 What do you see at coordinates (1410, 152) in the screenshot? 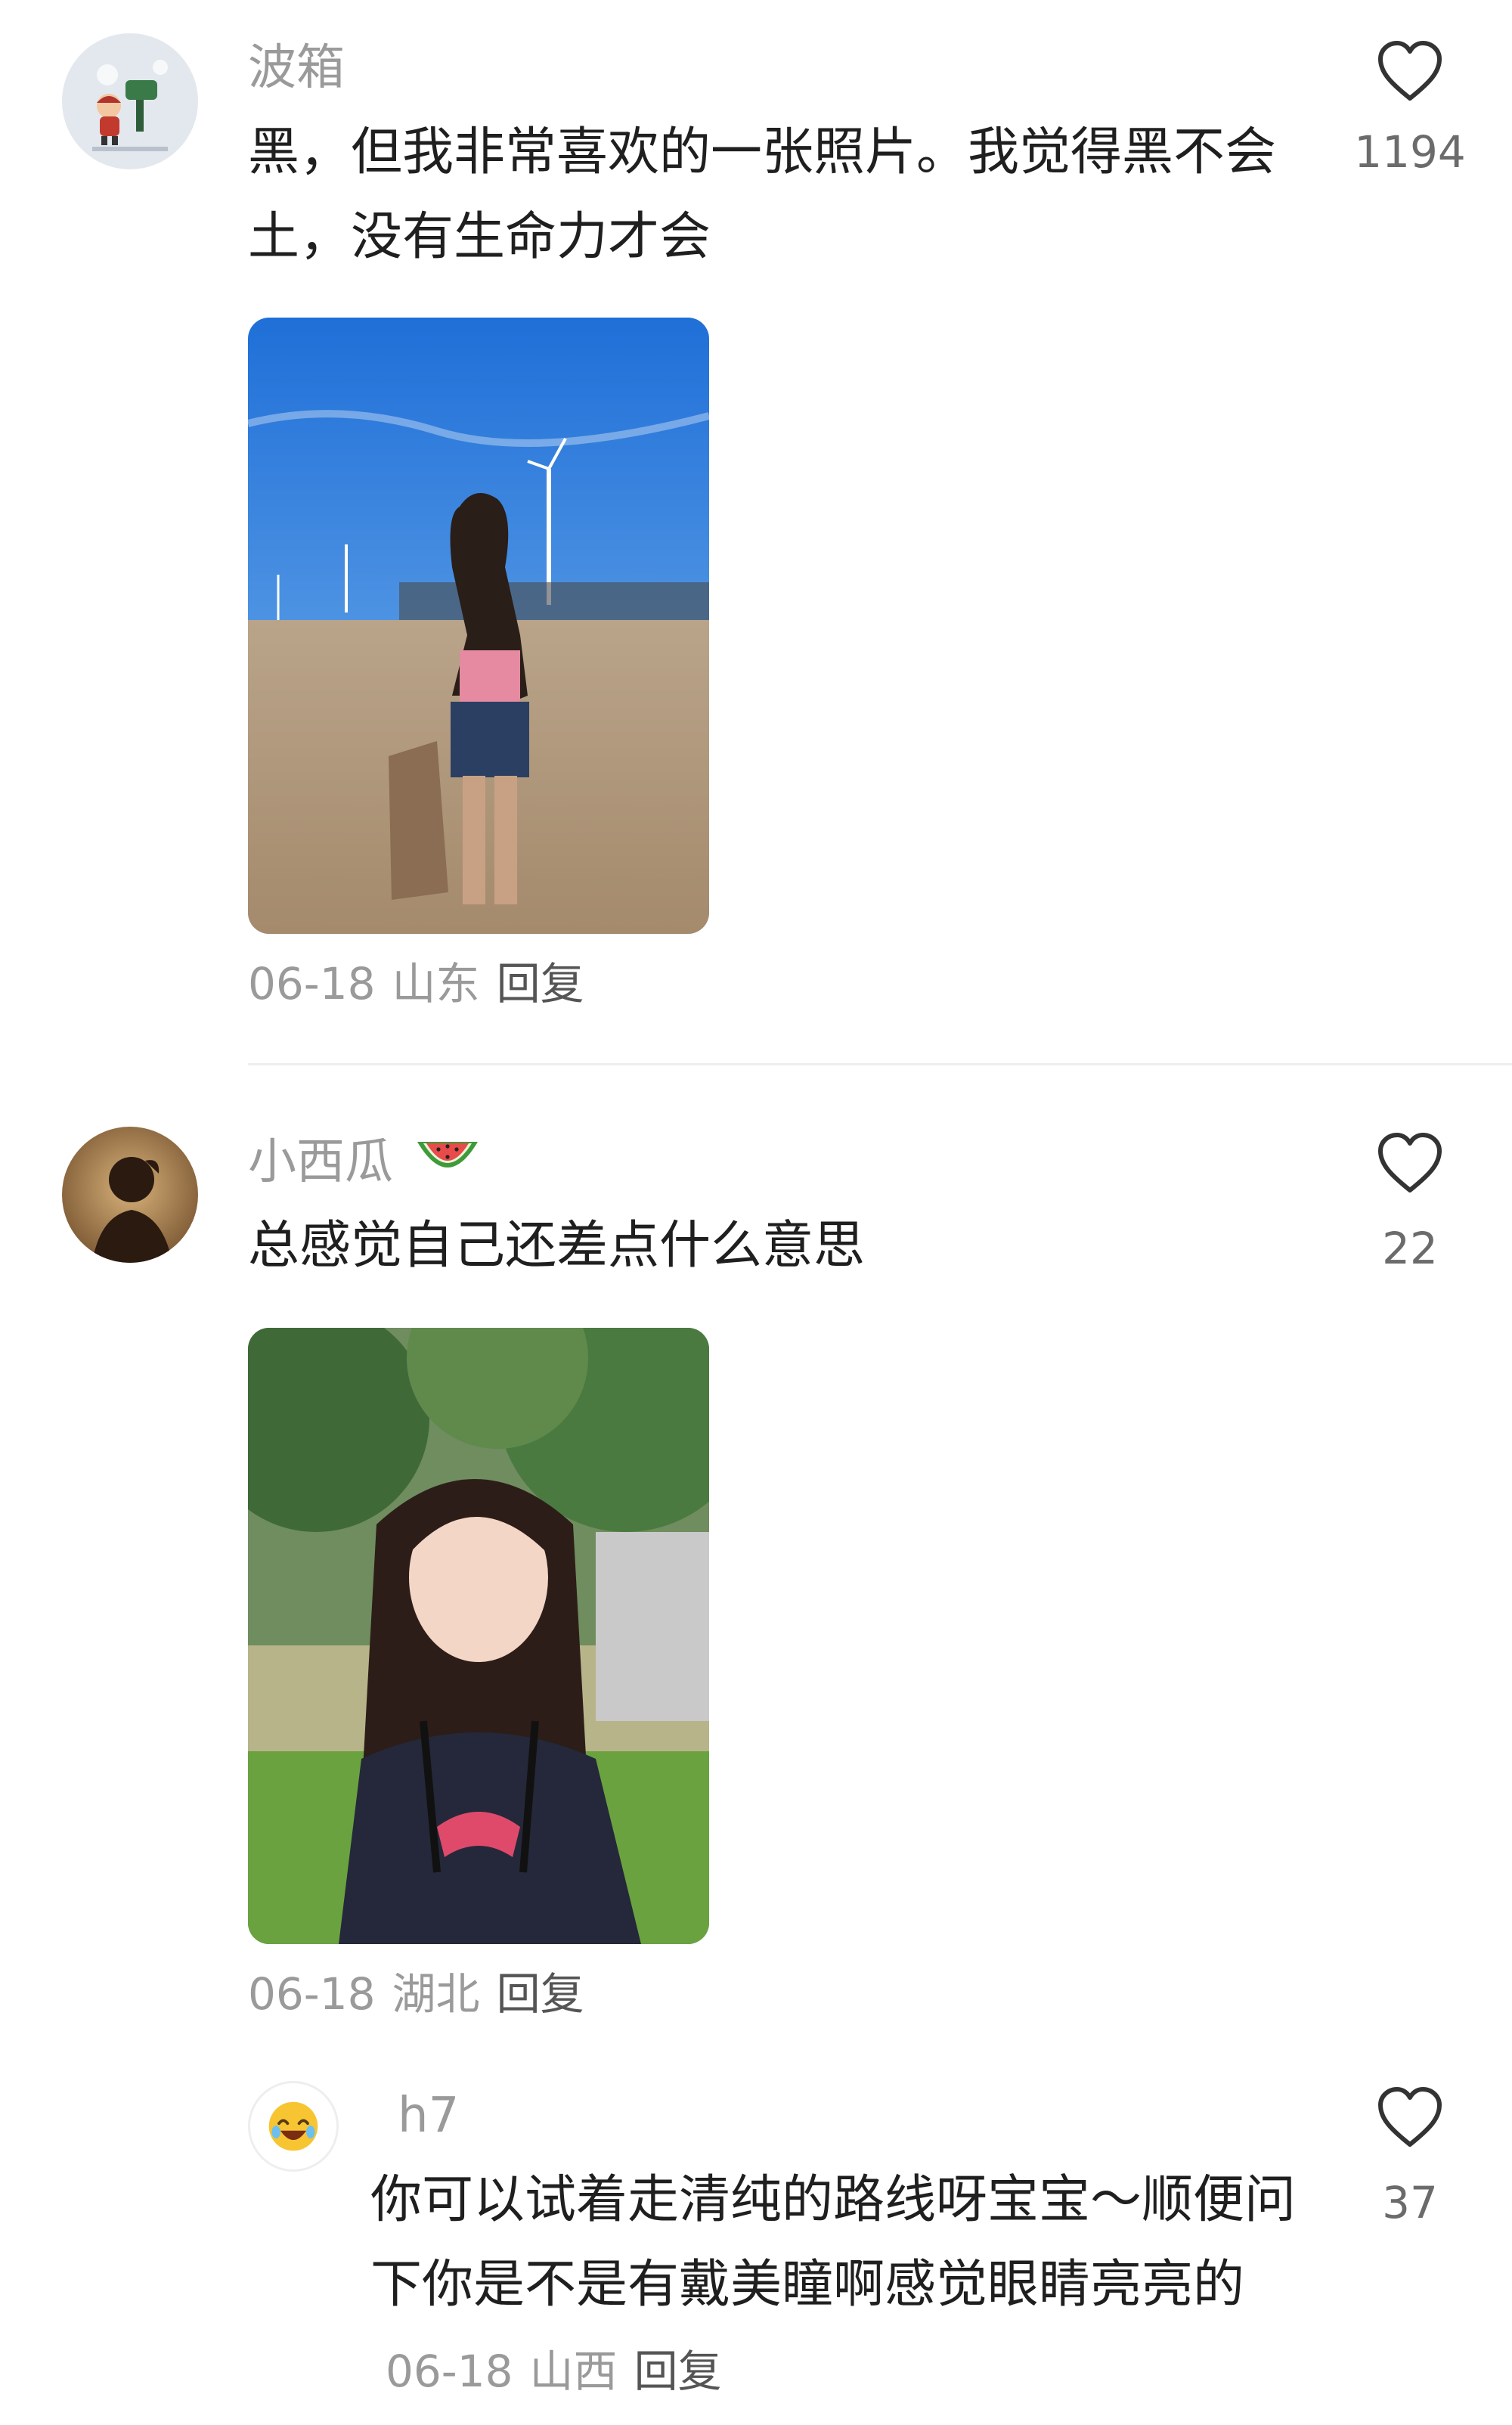
I see `like-count: 1194` at bounding box center [1410, 152].